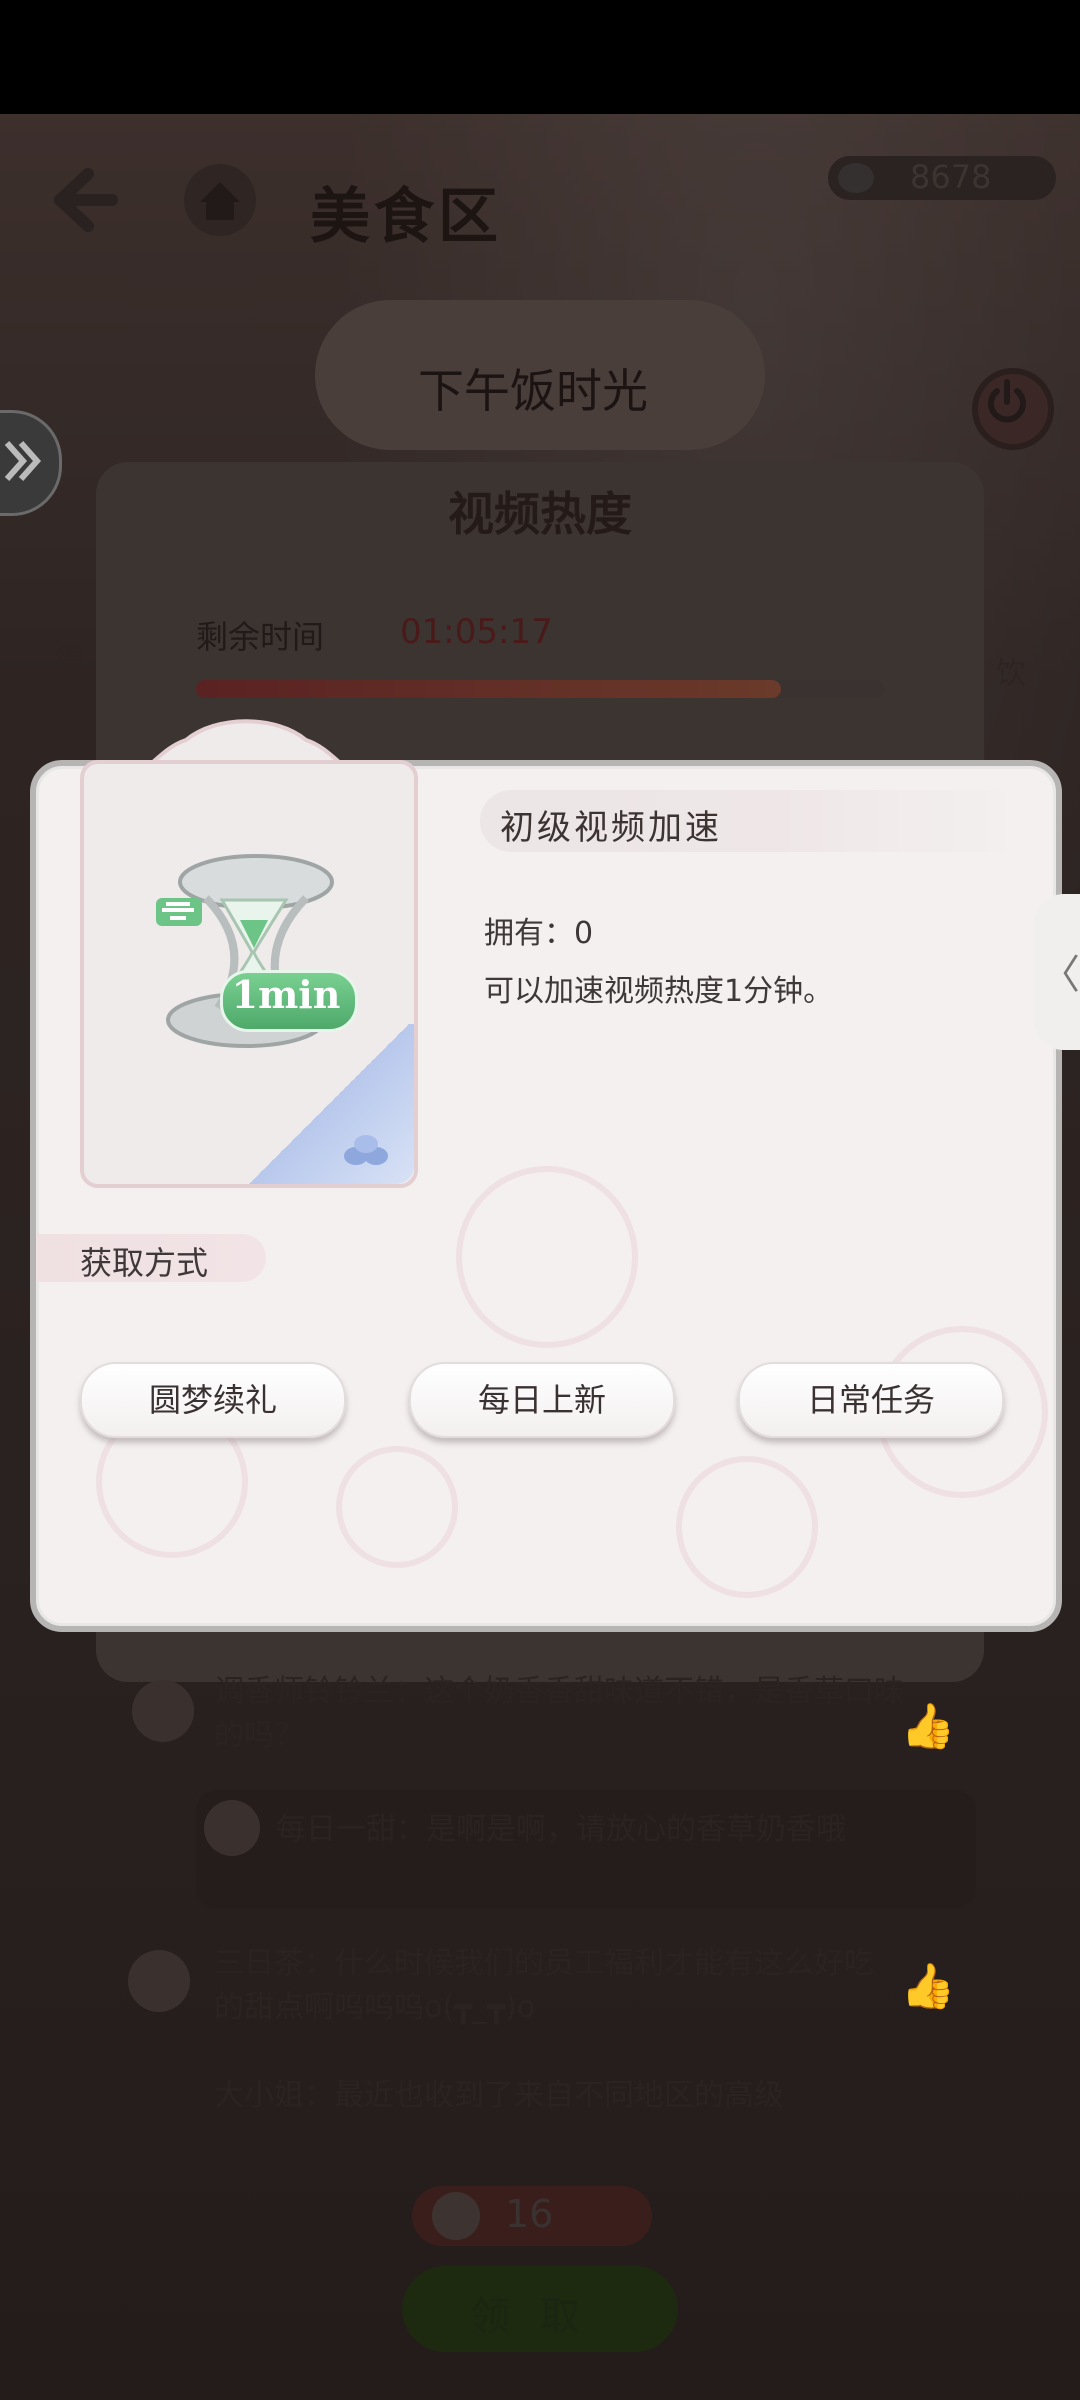 The image size is (1080, 2400). I want to click on remaining-time-value: 01:05:17, so click(476, 632).